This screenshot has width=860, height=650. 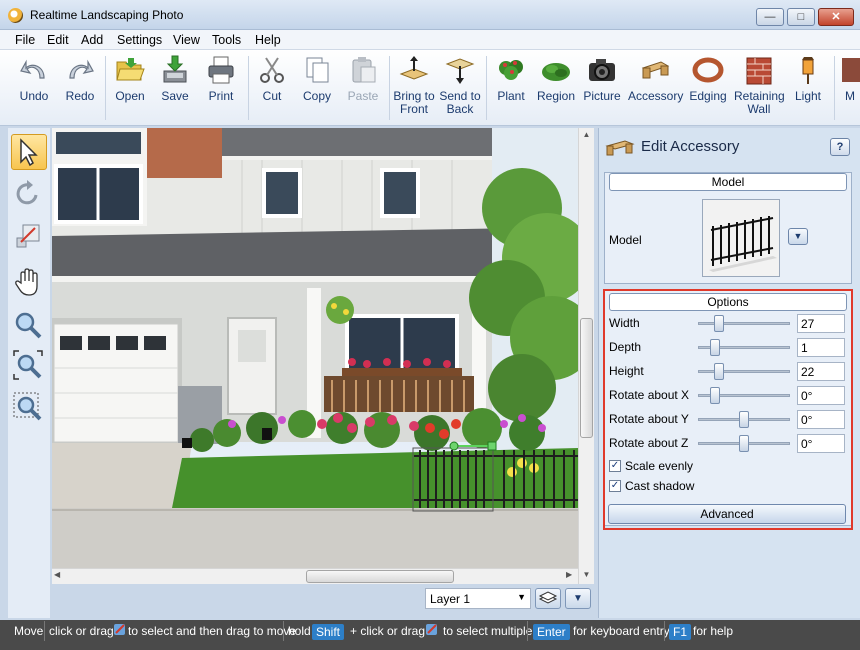 I want to click on horizontal-scrollbar: ◀ ▶, so click(x=315, y=576).